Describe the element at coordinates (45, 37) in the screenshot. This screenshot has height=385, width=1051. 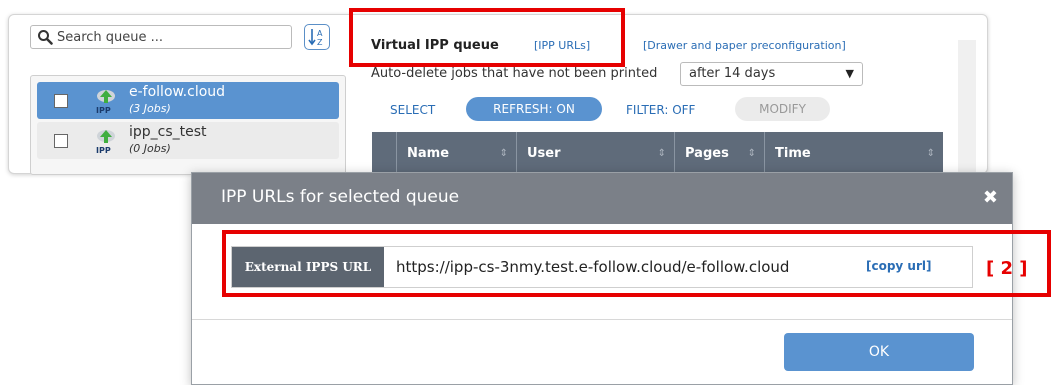
I see `search-icon` at that location.